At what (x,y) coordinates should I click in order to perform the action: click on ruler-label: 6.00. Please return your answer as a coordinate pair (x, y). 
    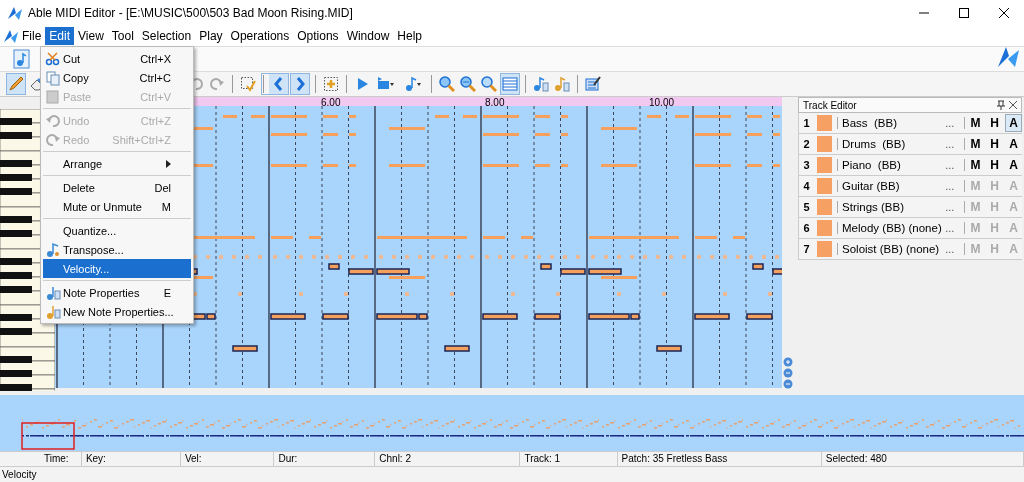
    Looking at the image, I should click on (331, 103).